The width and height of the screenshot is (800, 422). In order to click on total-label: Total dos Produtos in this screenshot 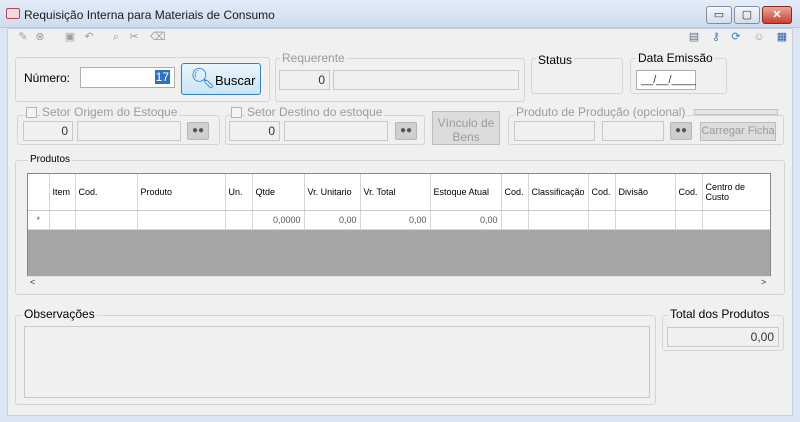, I will do `click(720, 314)`.